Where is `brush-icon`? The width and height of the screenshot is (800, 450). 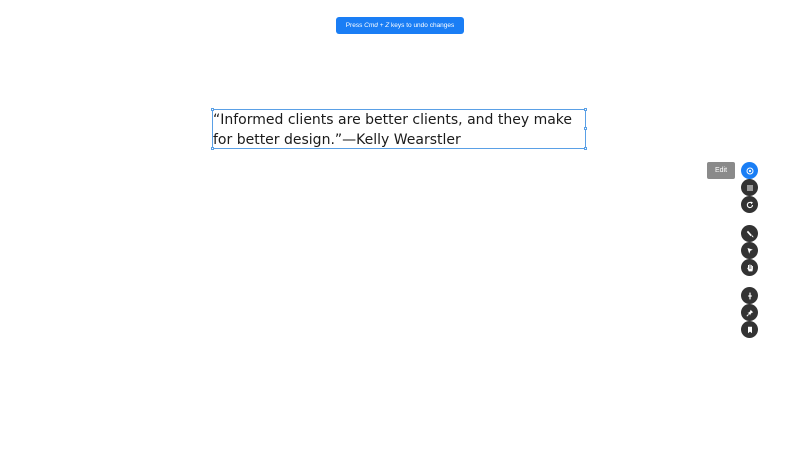 brush-icon is located at coordinates (749, 233).